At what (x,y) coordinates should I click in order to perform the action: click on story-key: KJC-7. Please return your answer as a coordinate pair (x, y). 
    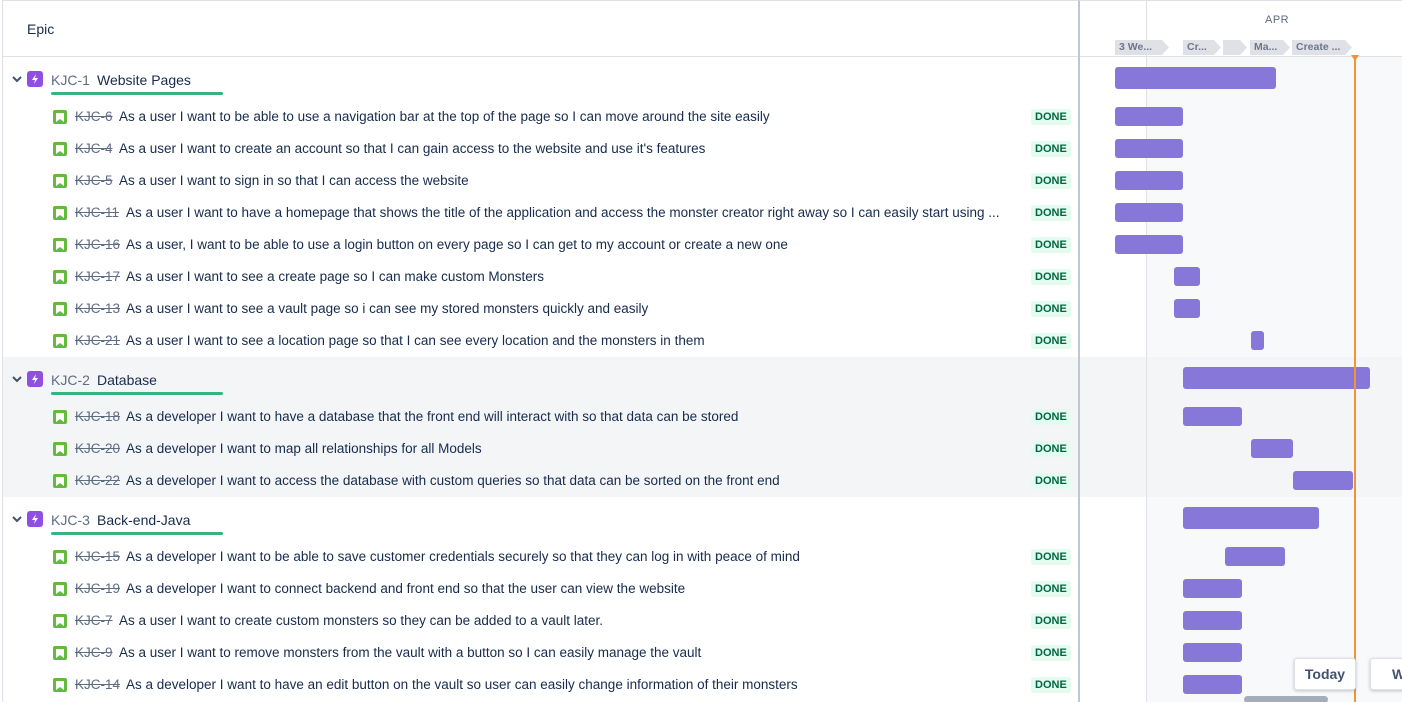
    Looking at the image, I should click on (94, 620).